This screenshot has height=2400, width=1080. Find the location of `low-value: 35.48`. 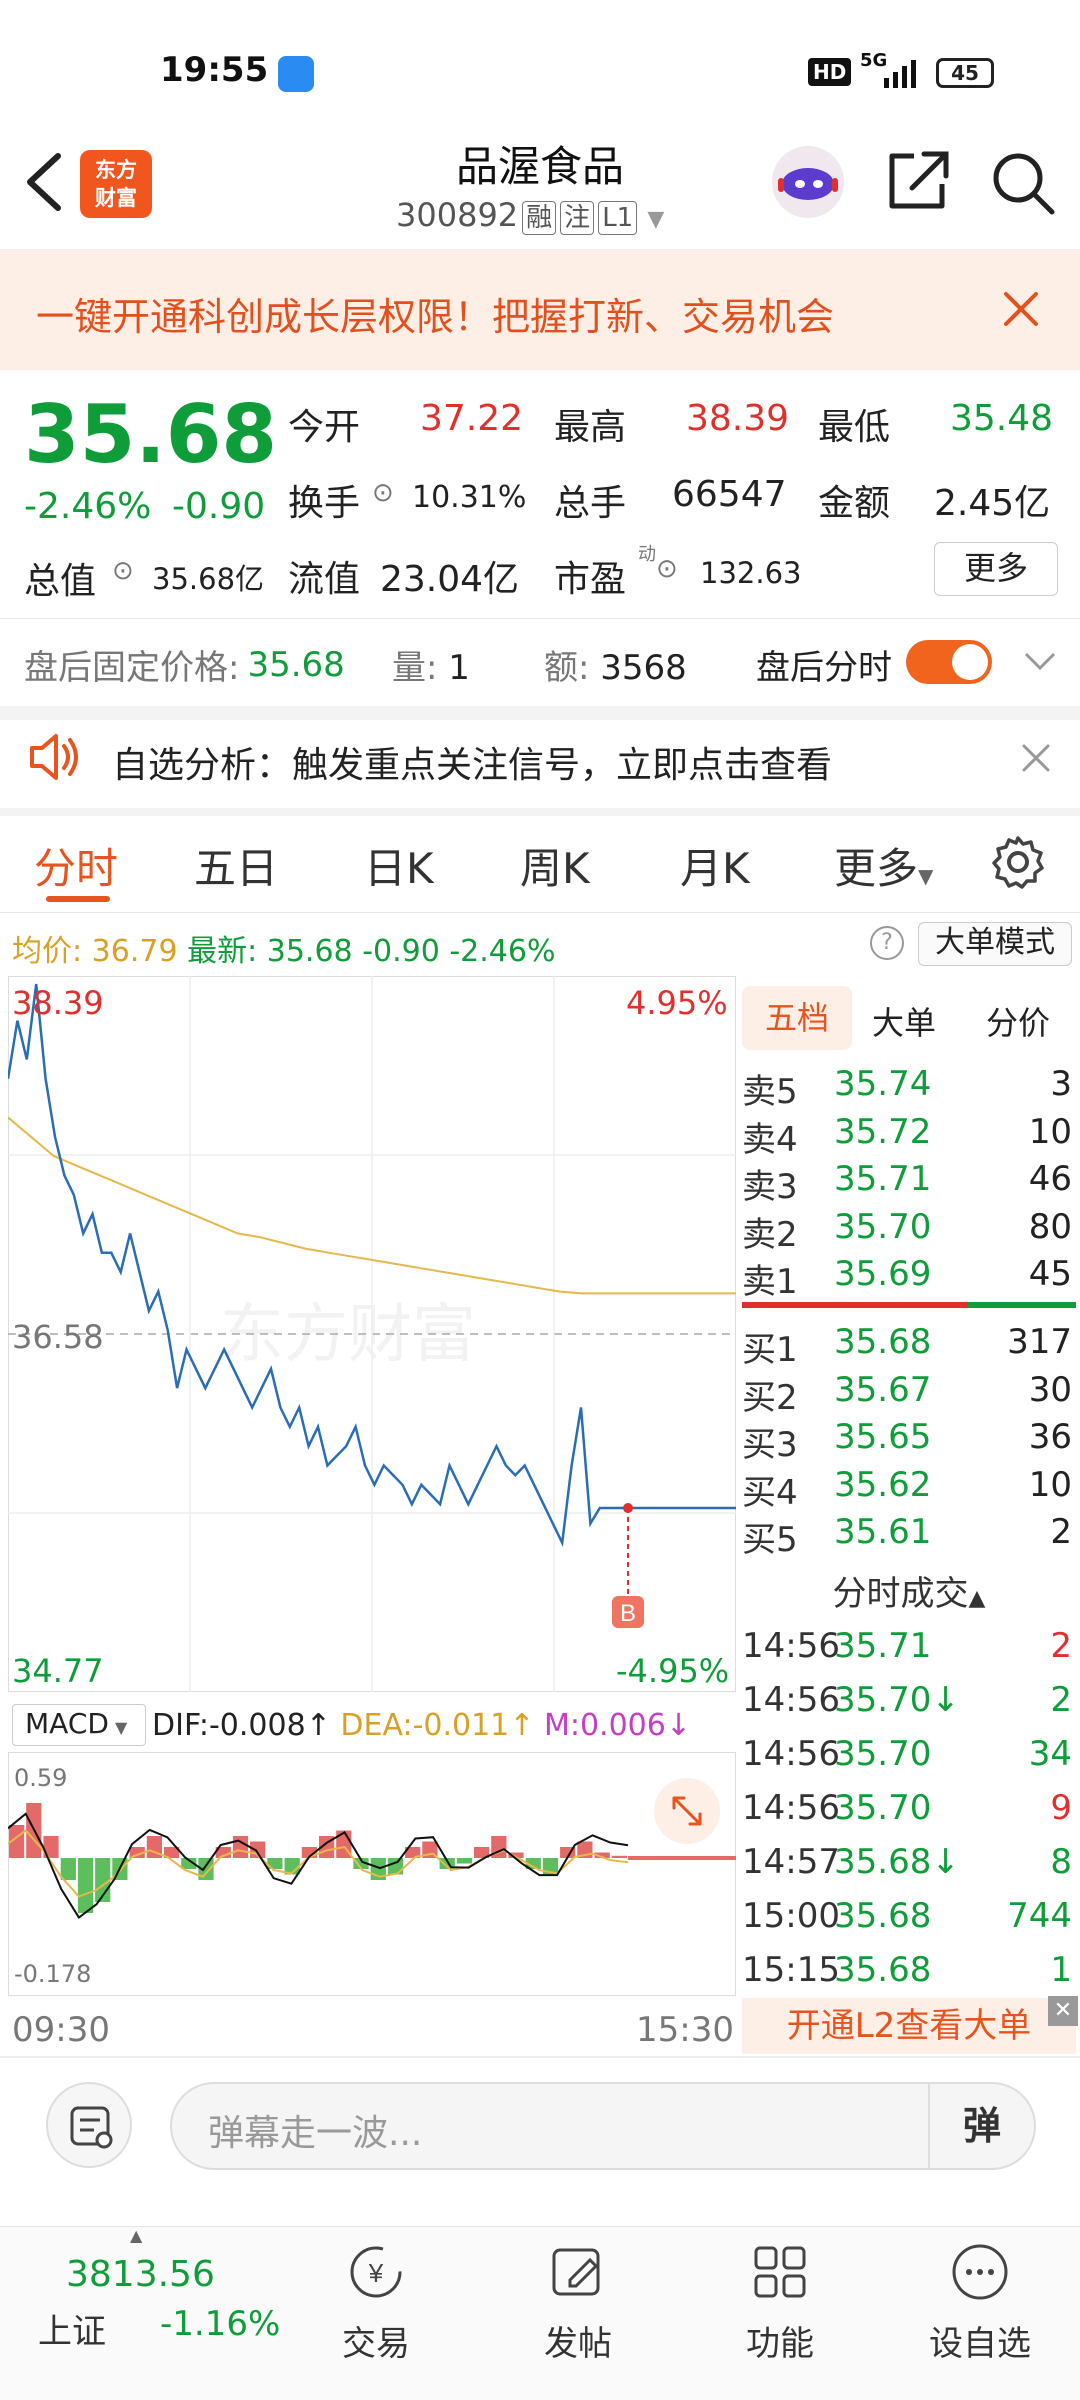

low-value: 35.48 is located at coordinates (1002, 418).